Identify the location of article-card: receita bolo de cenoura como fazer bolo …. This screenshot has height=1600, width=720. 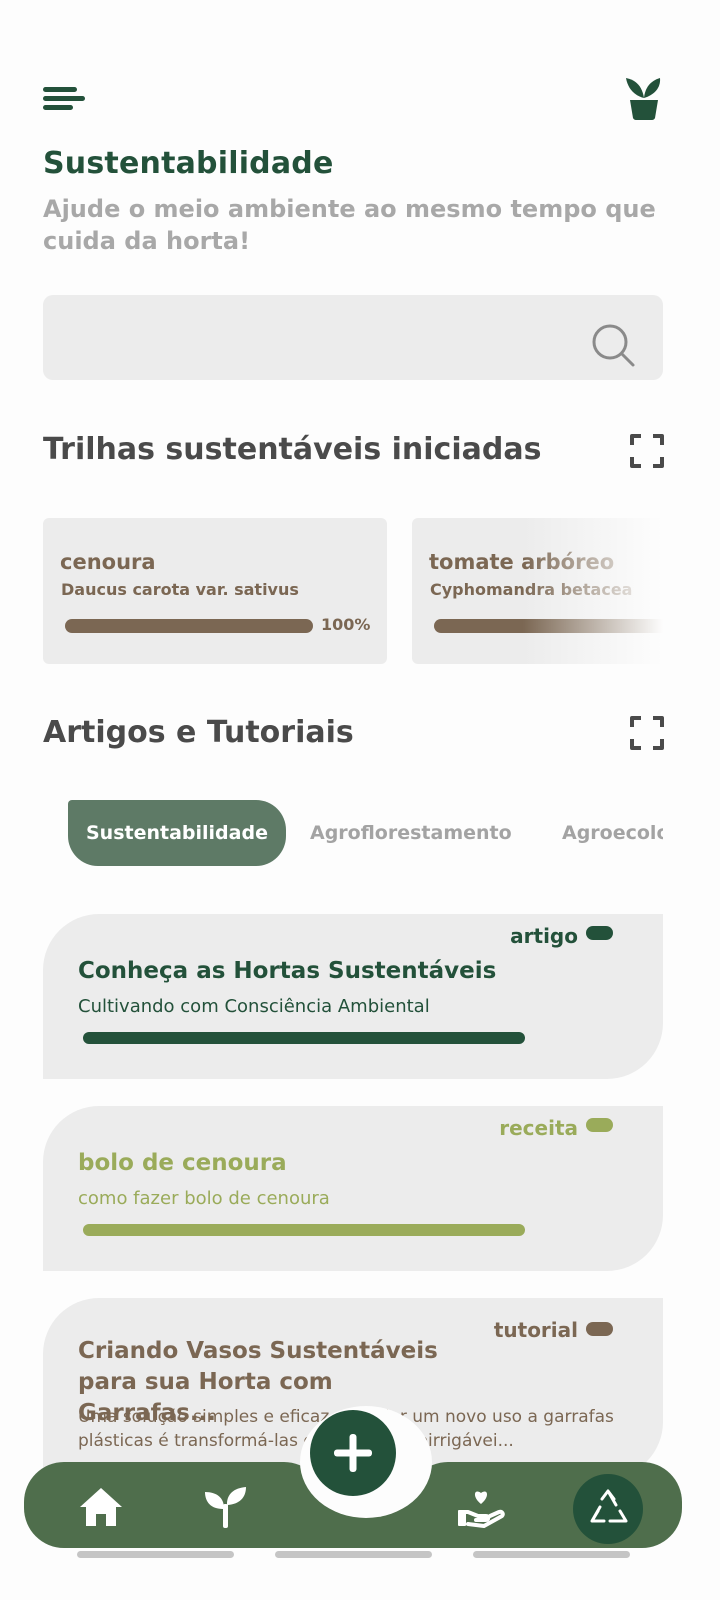
(353, 1188).